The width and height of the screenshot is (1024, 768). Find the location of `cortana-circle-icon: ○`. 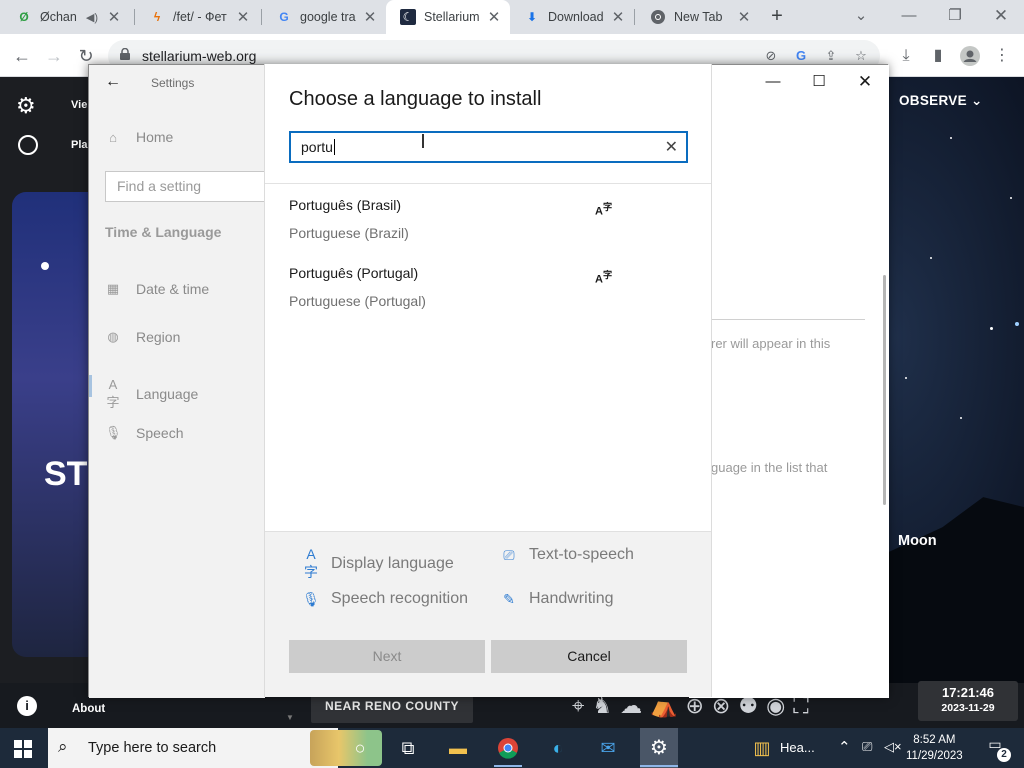

cortana-circle-icon: ○ is located at coordinates (360, 748).